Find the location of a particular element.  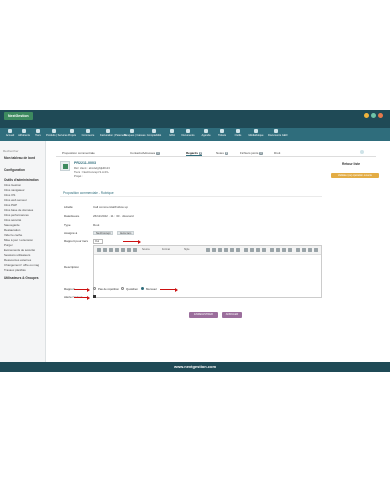

app-logo: NextGestion is located at coordinates (18, 116).